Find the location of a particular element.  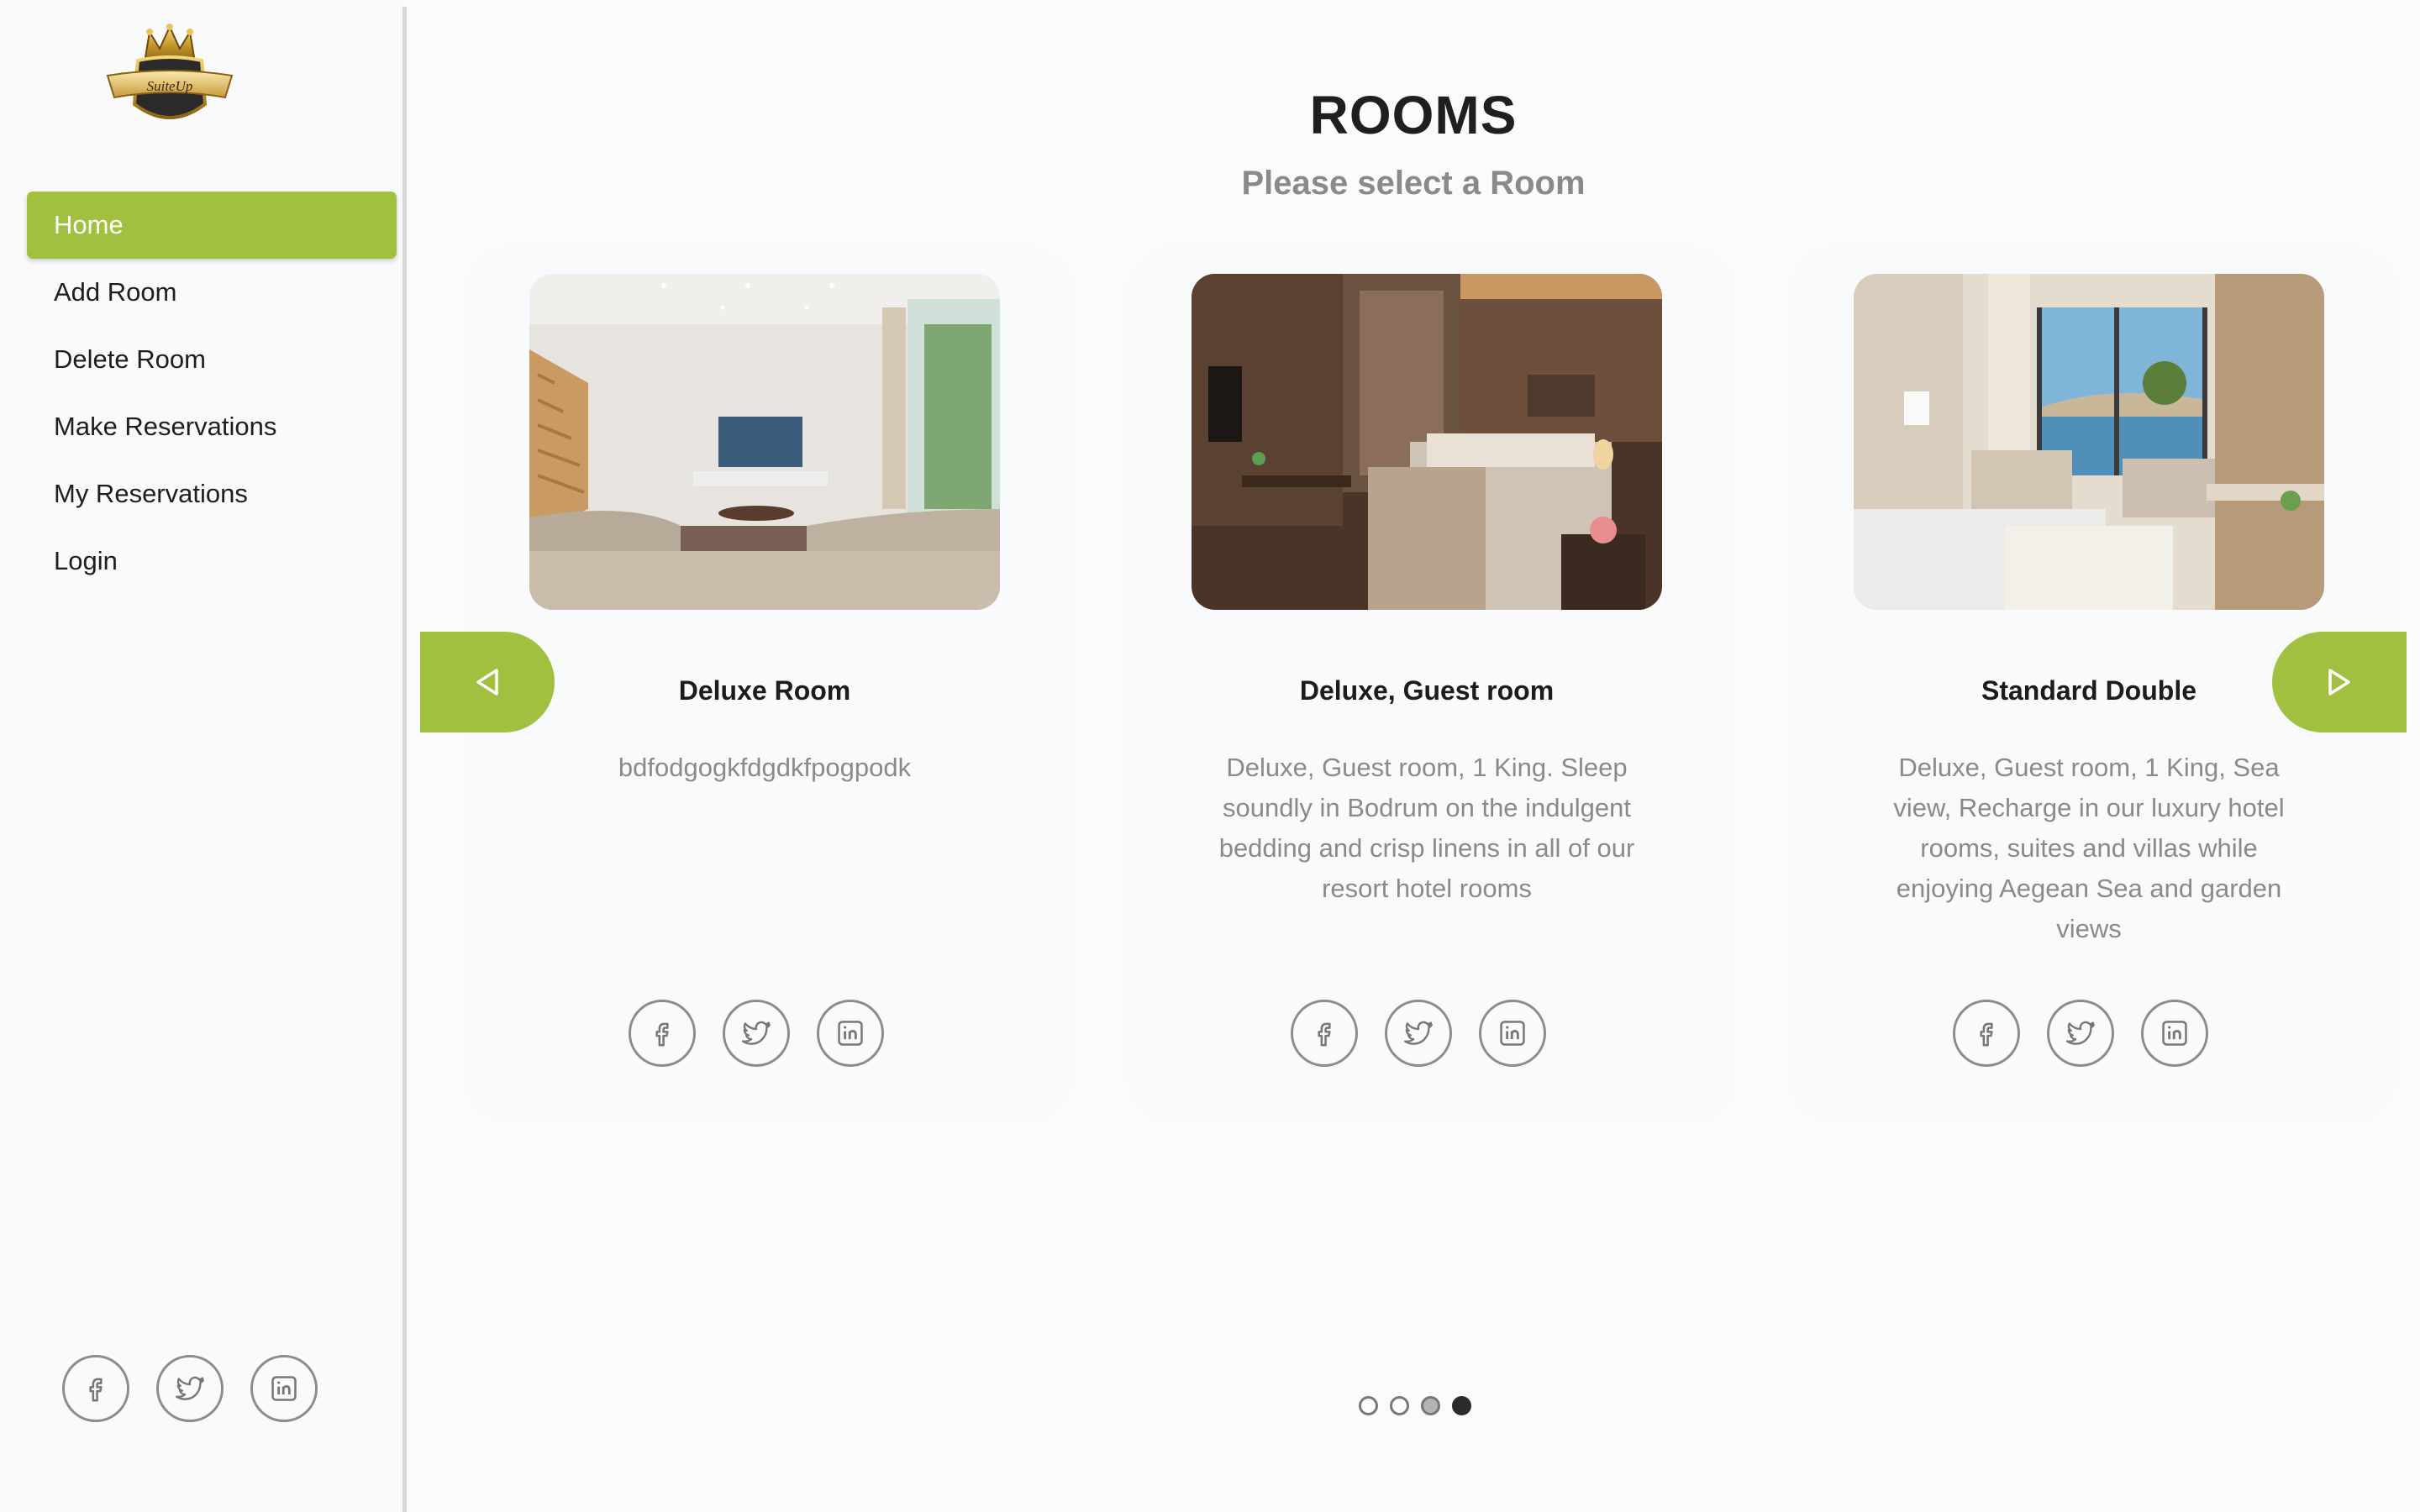

carousel-next-button is located at coordinates (2339, 682).